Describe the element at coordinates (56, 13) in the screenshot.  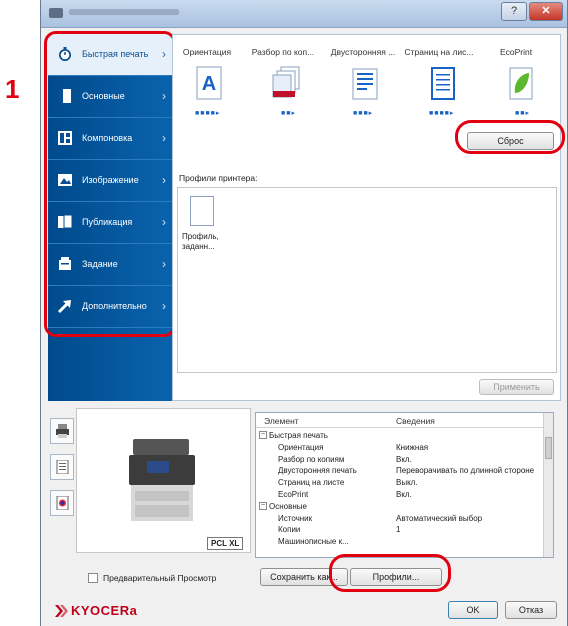
I see `app-icon` at that location.